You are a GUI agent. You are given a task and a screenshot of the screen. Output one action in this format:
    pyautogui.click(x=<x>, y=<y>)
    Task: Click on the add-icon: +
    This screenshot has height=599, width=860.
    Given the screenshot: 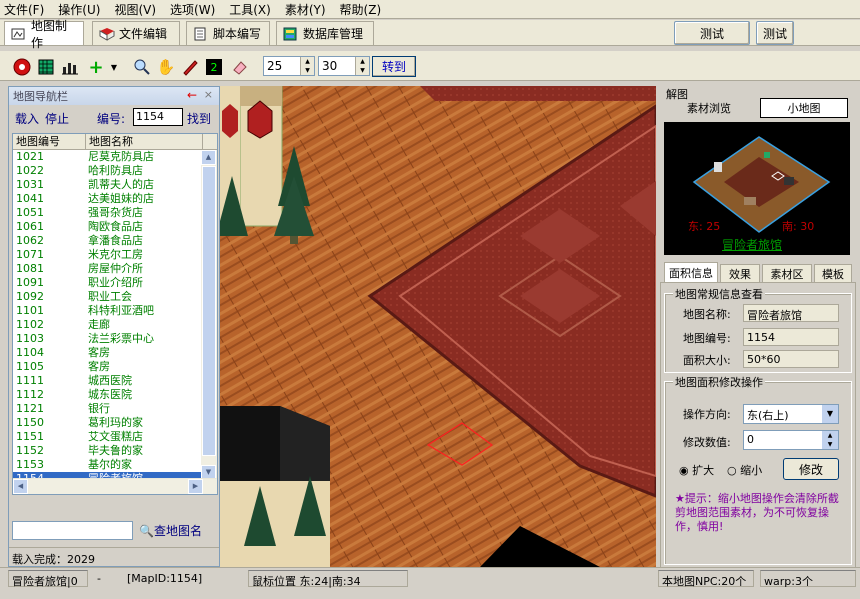 What is the action you would take?
    pyautogui.click(x=96, y=67)
    